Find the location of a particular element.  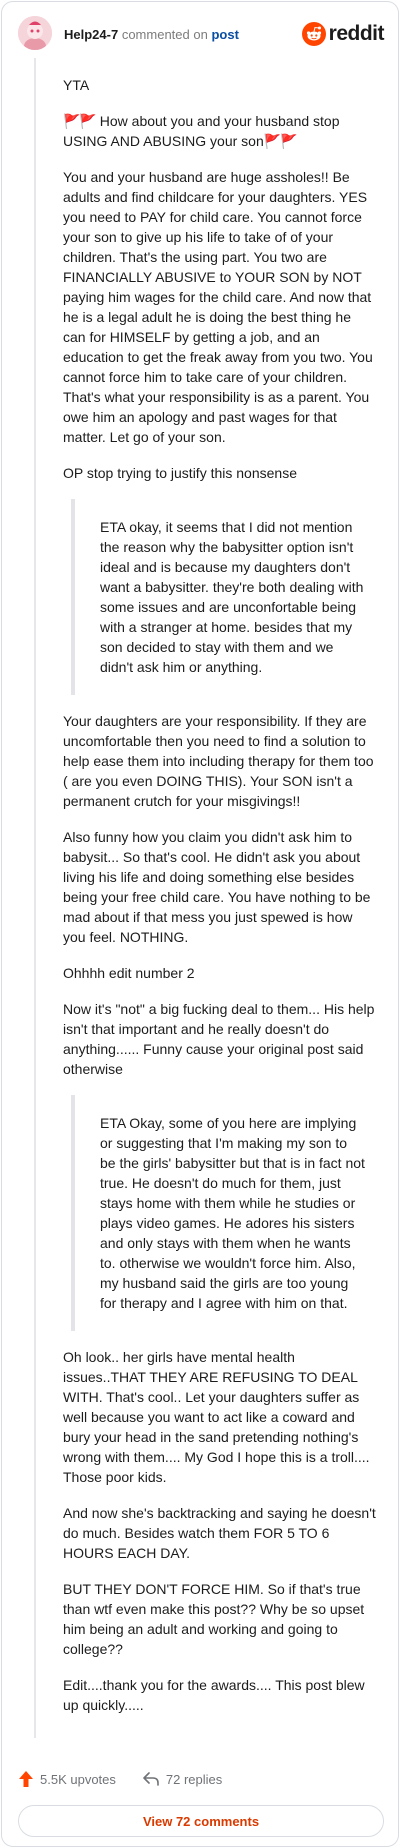

upvote-count: 5.5K upvotes is located at coordinates (78, 1779).